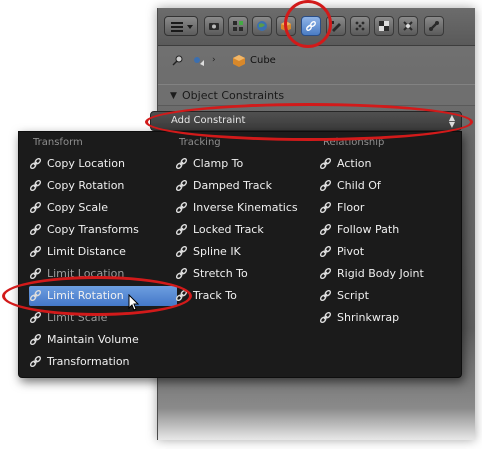 The width and height of the screenshot is (482, 449). Describe the element at coordinates (199, 61) in the screenshot. I see `scene-icon` at that location.